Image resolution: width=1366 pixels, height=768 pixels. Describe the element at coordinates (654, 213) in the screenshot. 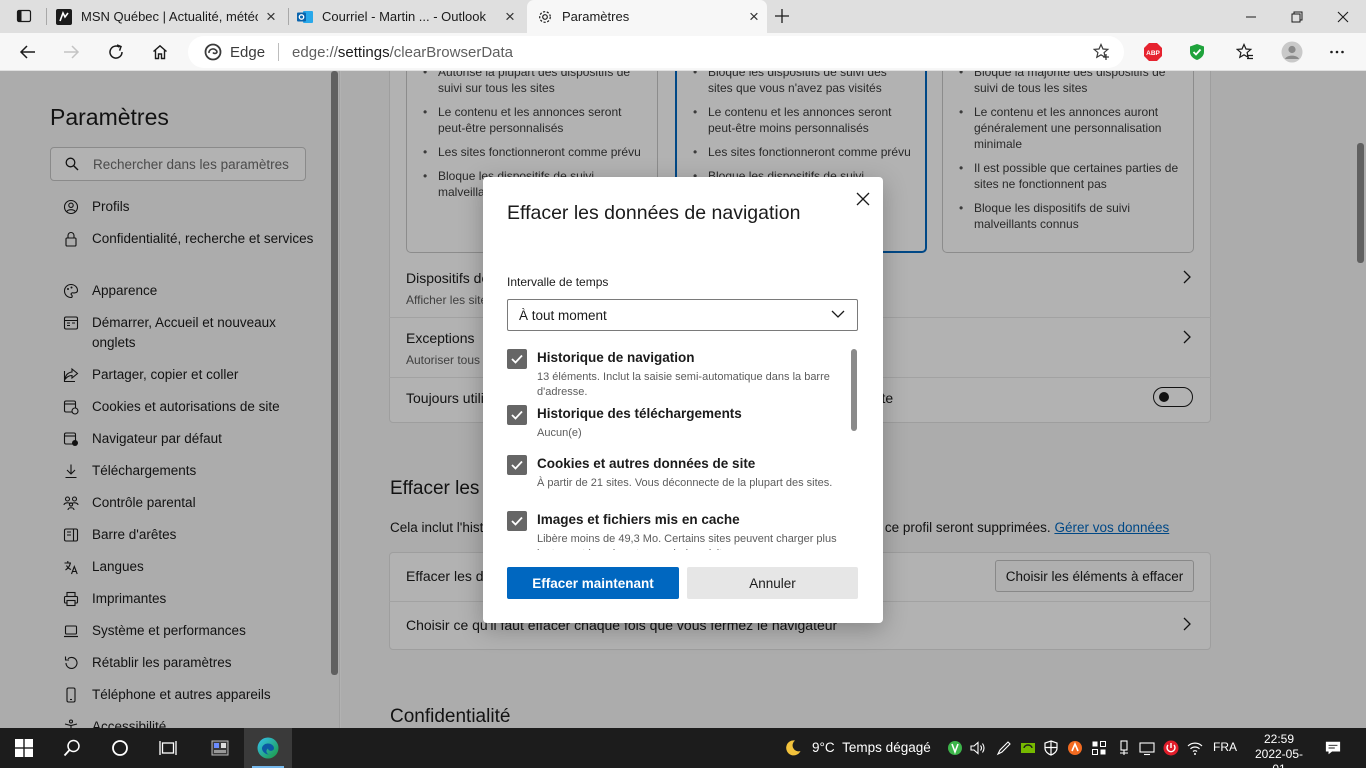

I see `dialog-title: Effacer les données de navigation` at that location.